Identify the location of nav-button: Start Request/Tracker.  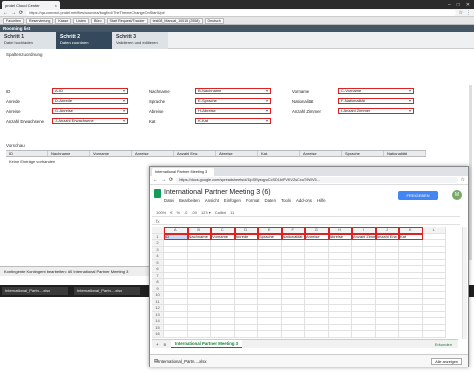
(127, 20).